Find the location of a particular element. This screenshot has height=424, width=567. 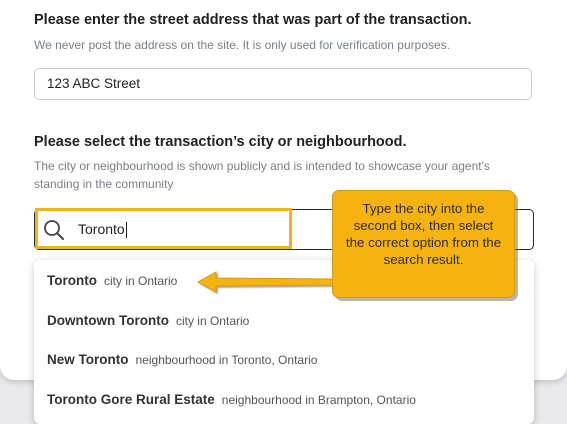

city-search-input: Toronto is located at coordinates (102, 229).